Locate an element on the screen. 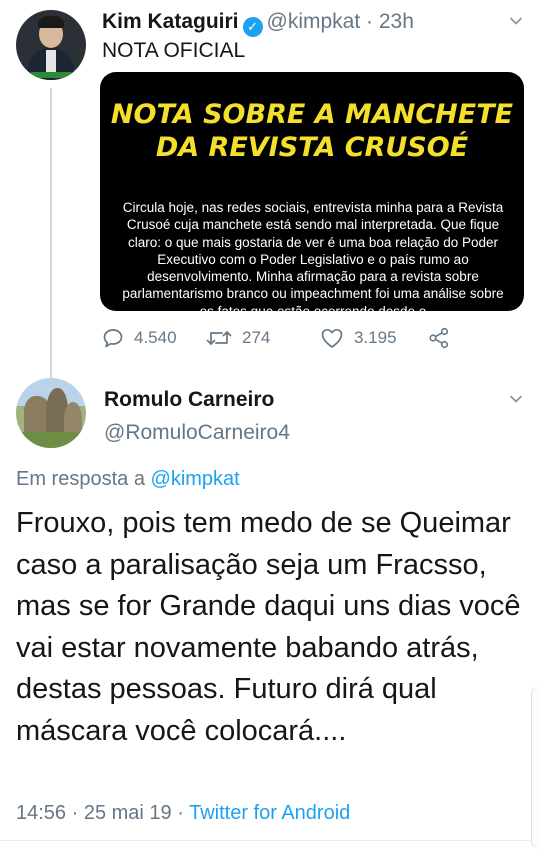  like-count: 3.195 is located at coordinates (375, 337).